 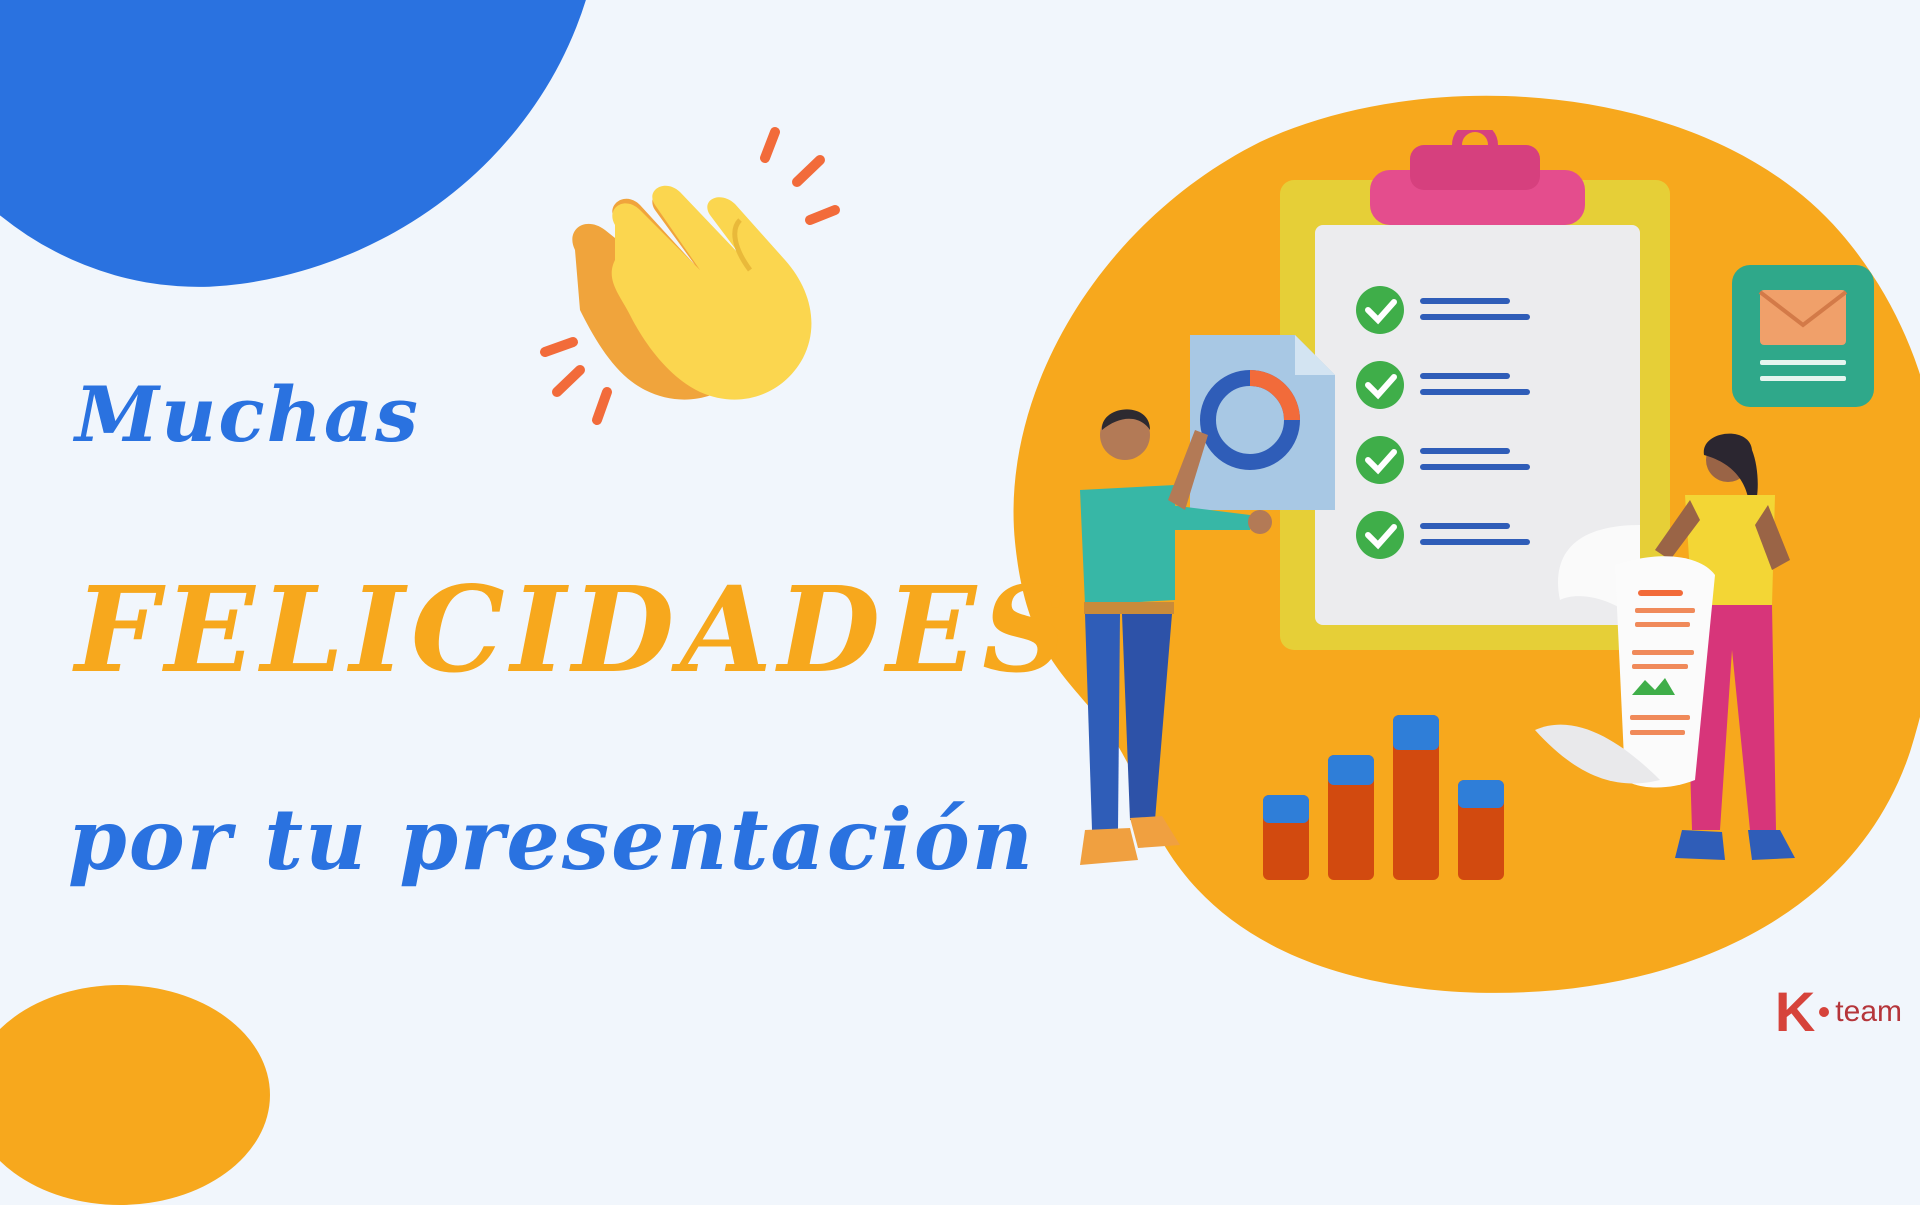 What do you see at coordinates (247, 414) in the screenshot?
I see `headline-muchas: Muchas` at bounding box center [247, 414].